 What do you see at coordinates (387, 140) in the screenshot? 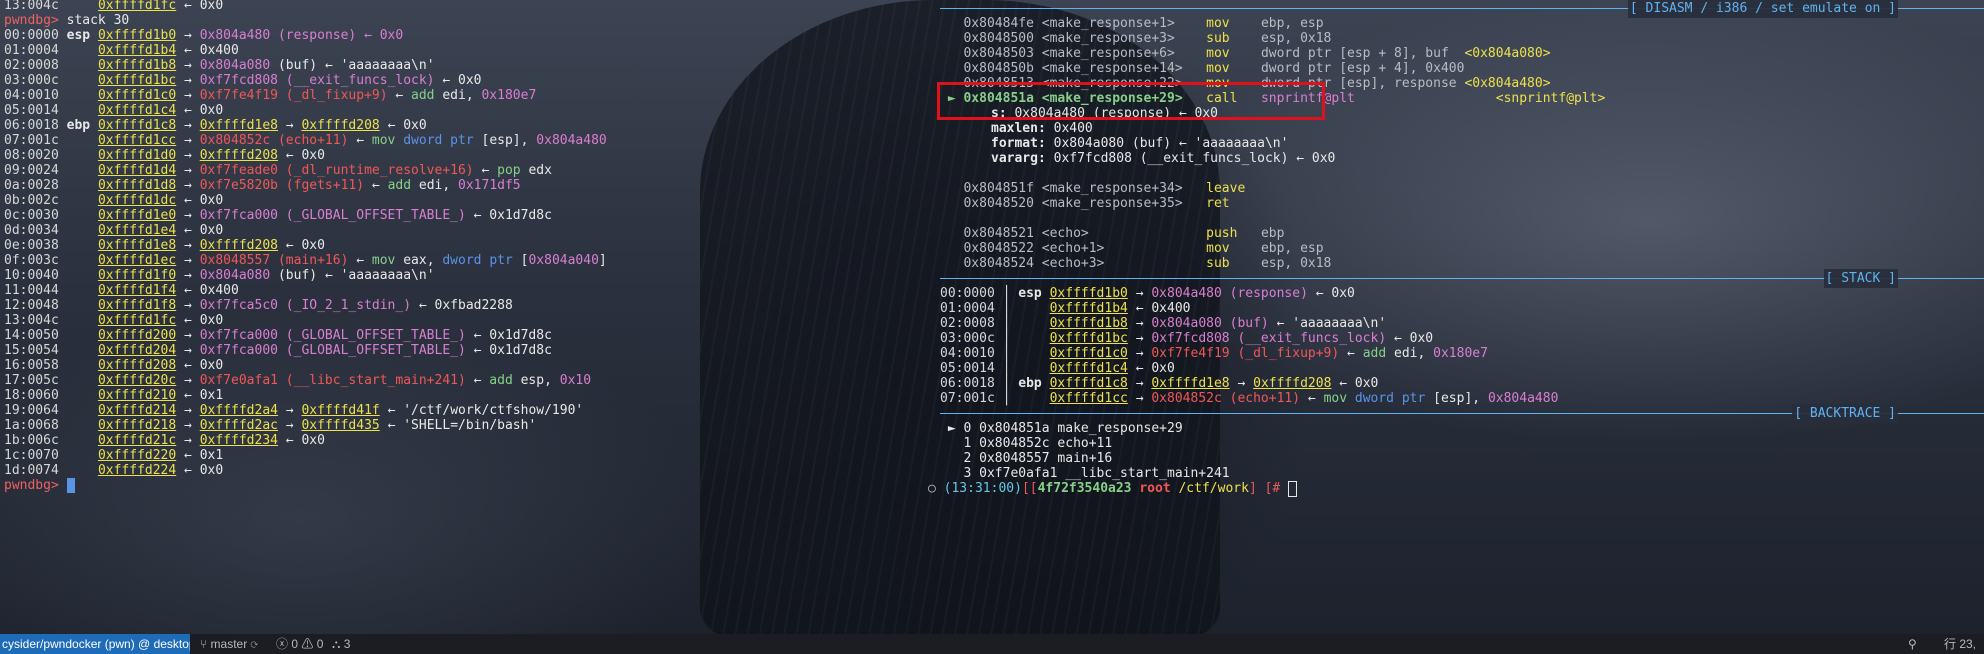
I see `stack-value: mov` at bounding box center [387, 140].